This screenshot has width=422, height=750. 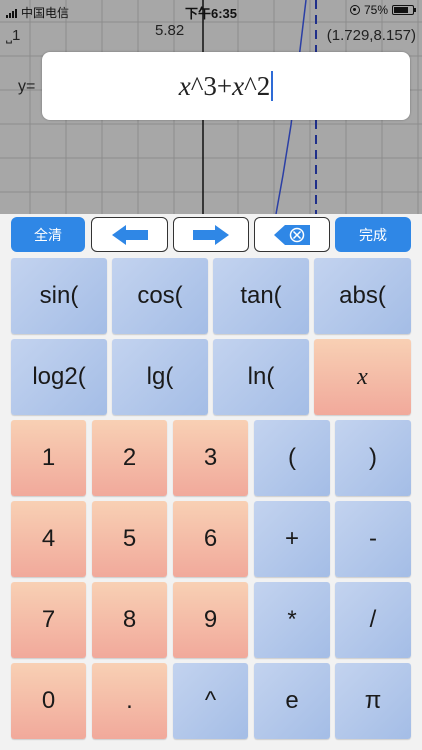 I want to click on expr-part: ^2, so click(x=257, y=85).